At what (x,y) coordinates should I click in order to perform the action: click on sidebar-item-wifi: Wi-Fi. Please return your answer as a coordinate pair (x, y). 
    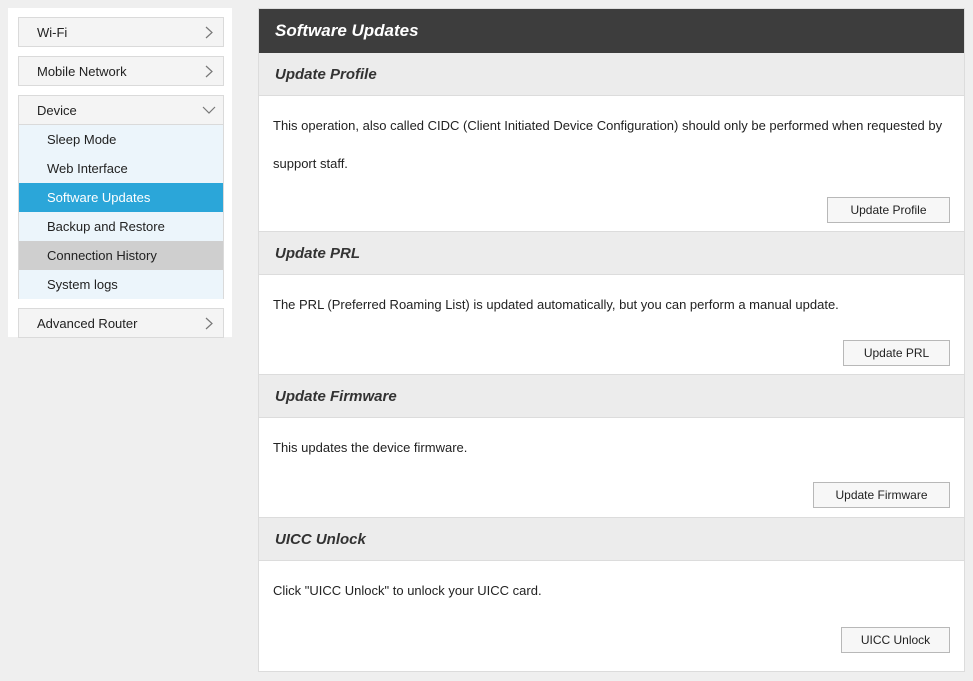
    Looking at the image, I should click on (121, 32).